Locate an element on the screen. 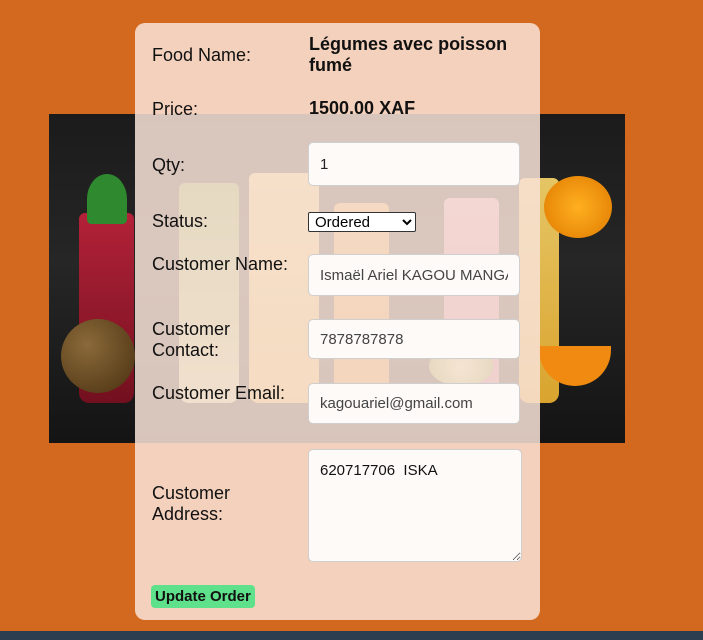 The width and height of the screenshot is (703, 640). orange-slice-top is located at coordinates (578, 207).